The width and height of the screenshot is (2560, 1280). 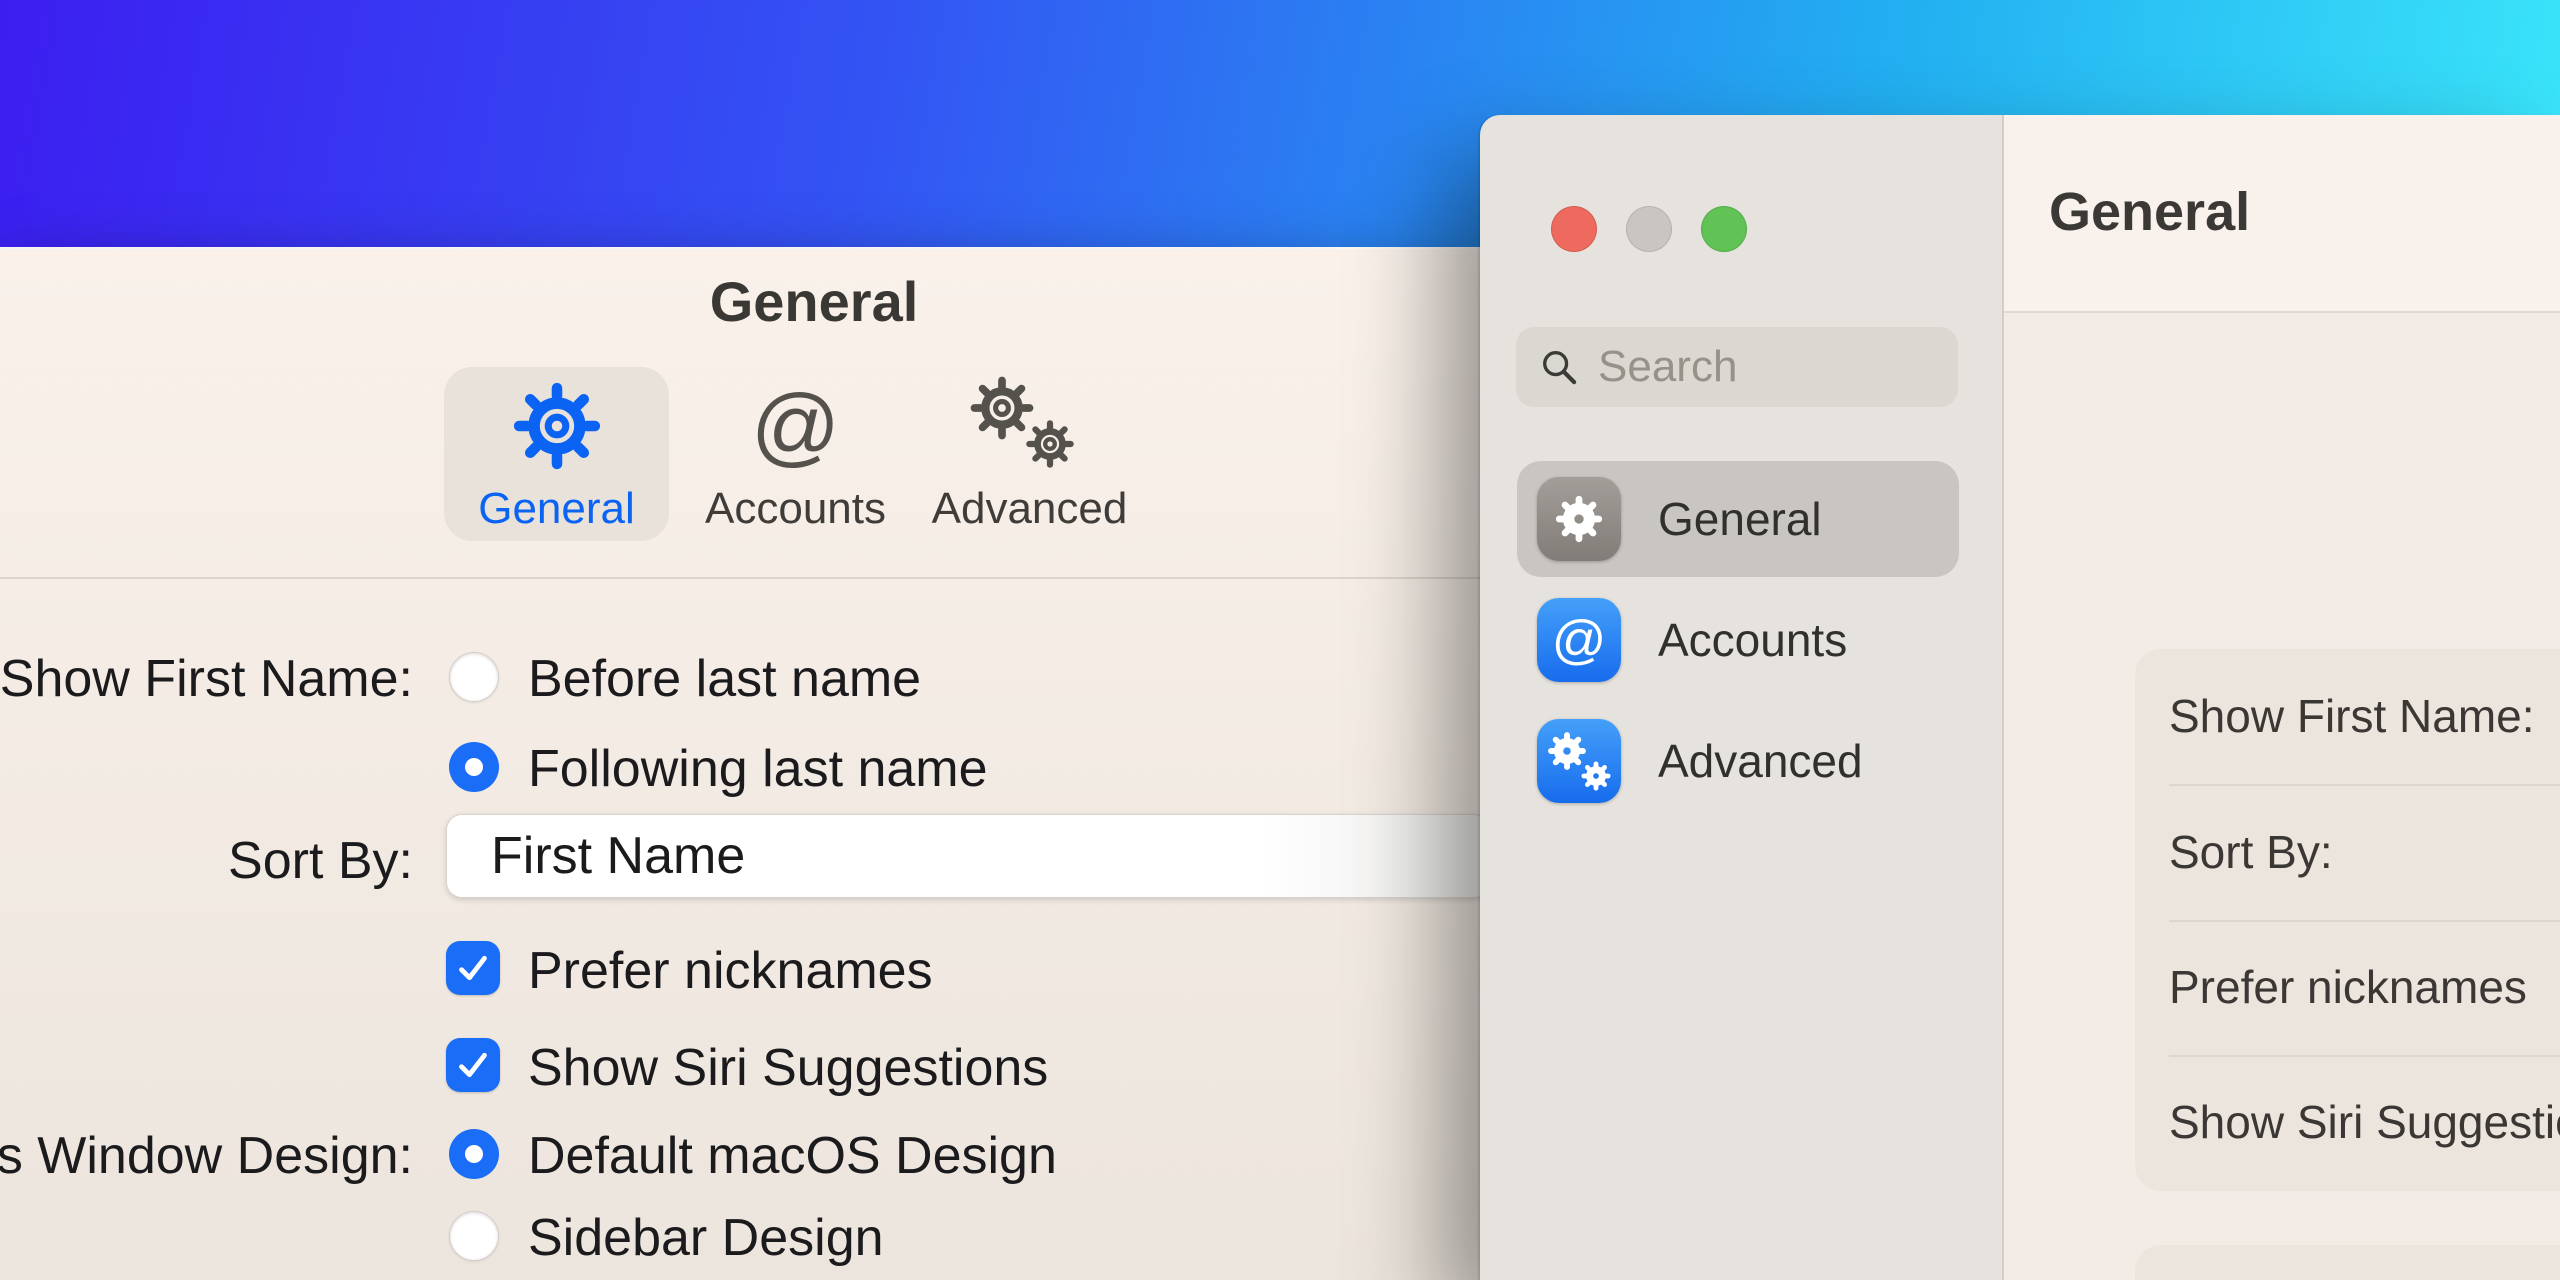 I want to click on tab-advanced: Advanced, so click(x=1029, y=454).